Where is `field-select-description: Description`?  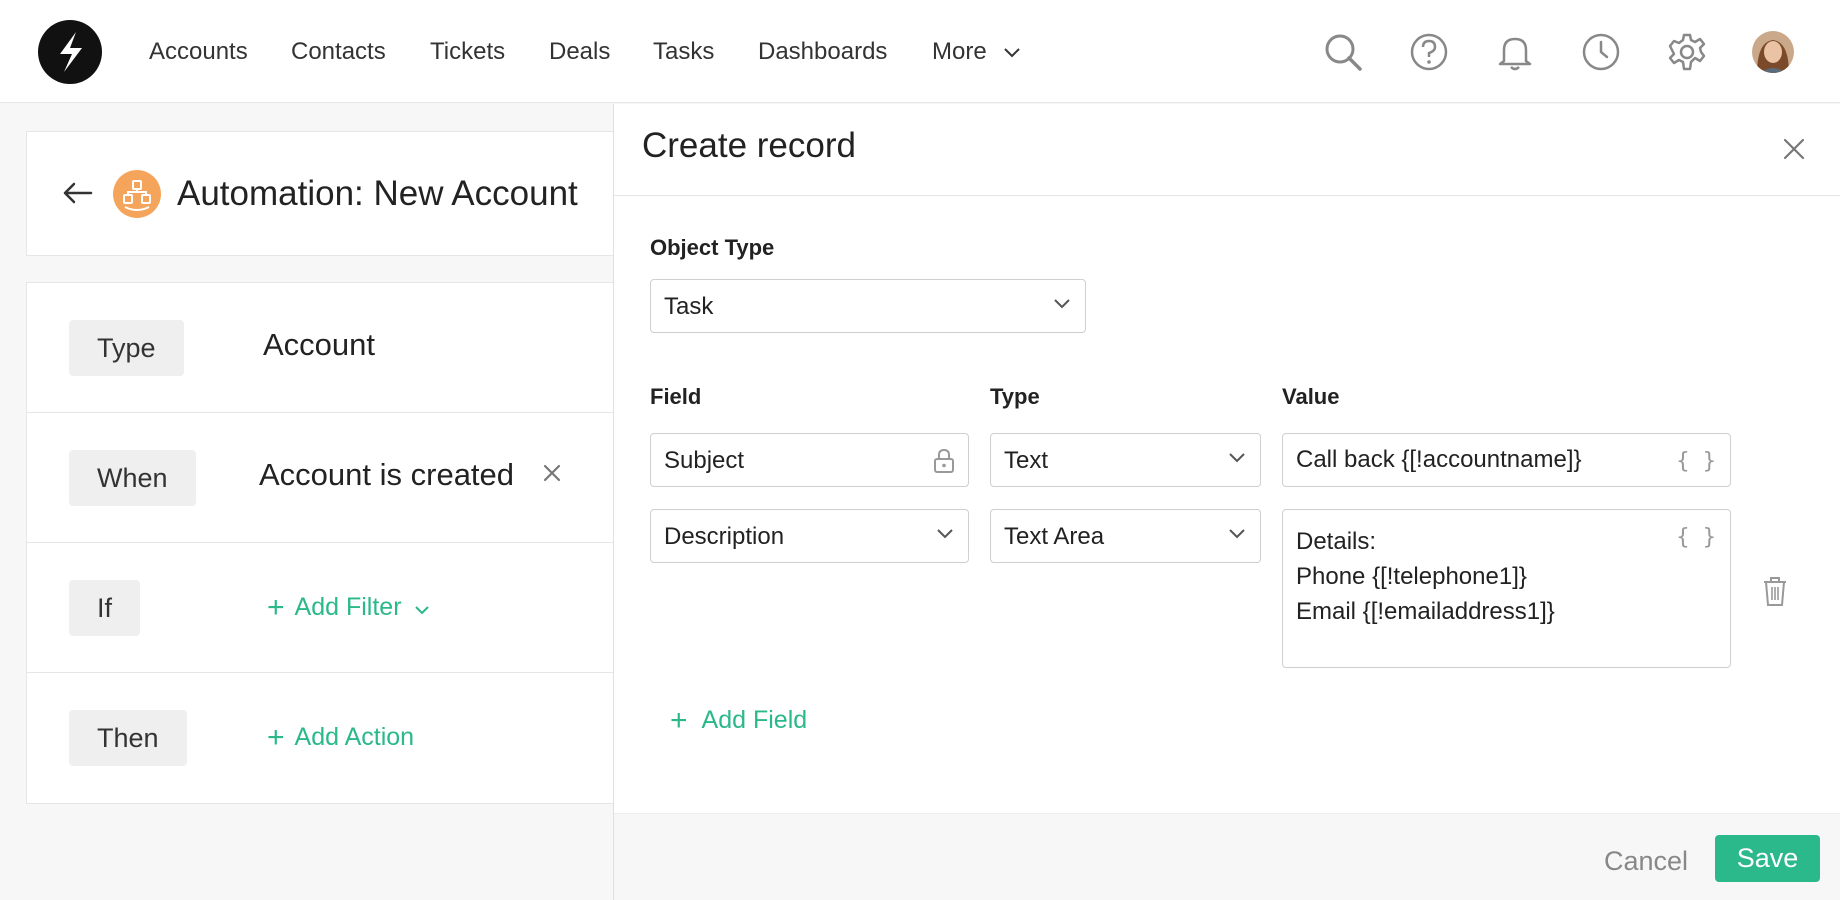
field-select-description: Description is located at coordinates (809, 536).